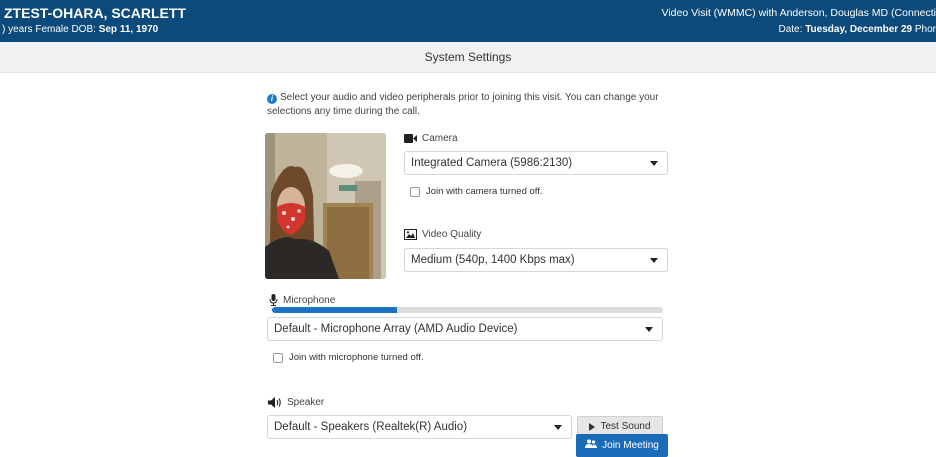 This screenshot has width=936, height=457. What do you see at coordinates (493, 260) in the screenshot?
I see `video-quality-select-value: Medium (540p, 1400 Kbps max)` at bounding box center [493, 260].